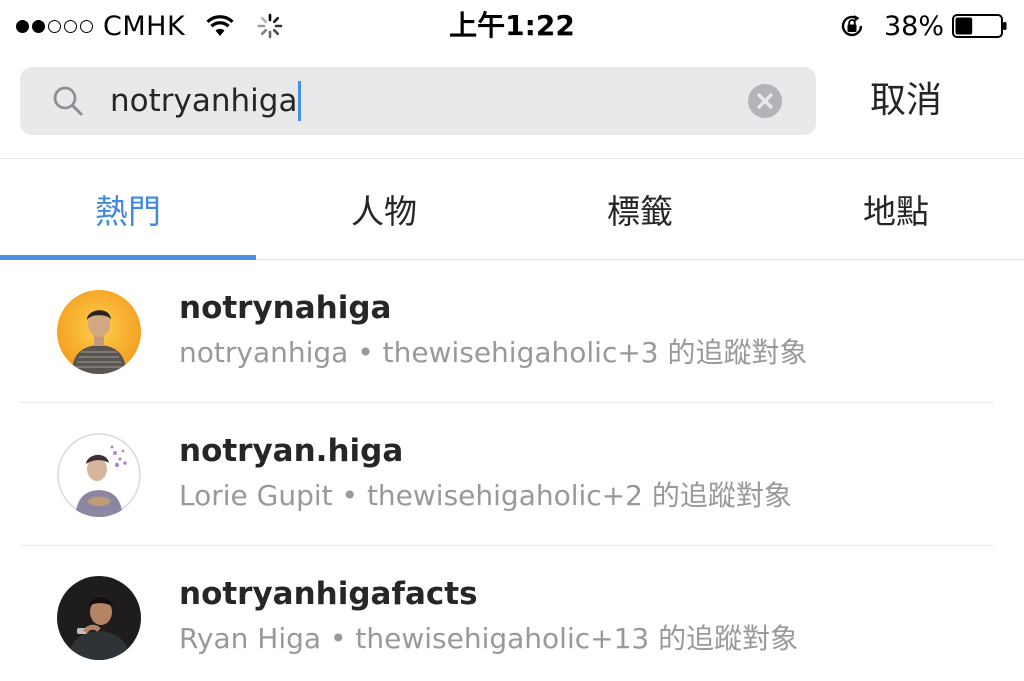  What do you see at coordinates (68, 101) in the screenshot?
I see `search-icon` at bounding box center [68, 101].